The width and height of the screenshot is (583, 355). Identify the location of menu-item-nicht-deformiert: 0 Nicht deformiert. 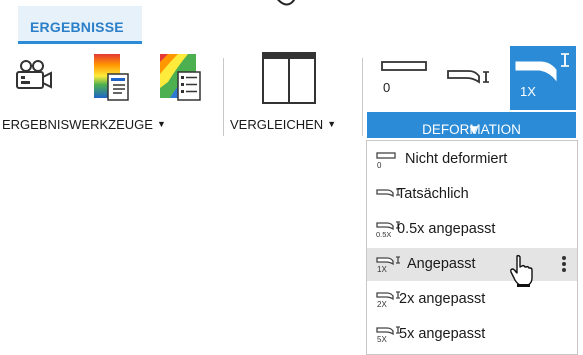
(472, 159).